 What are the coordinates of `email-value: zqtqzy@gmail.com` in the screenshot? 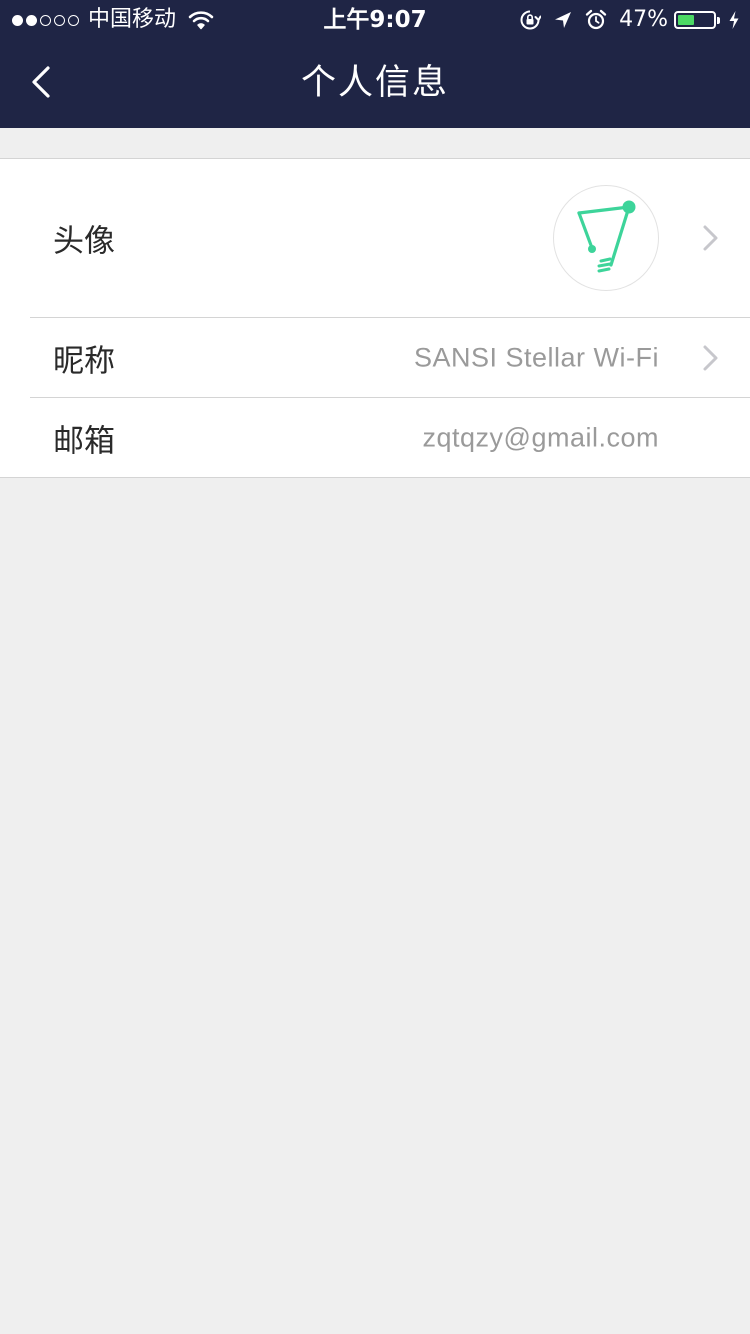 It's located at (540, 437).